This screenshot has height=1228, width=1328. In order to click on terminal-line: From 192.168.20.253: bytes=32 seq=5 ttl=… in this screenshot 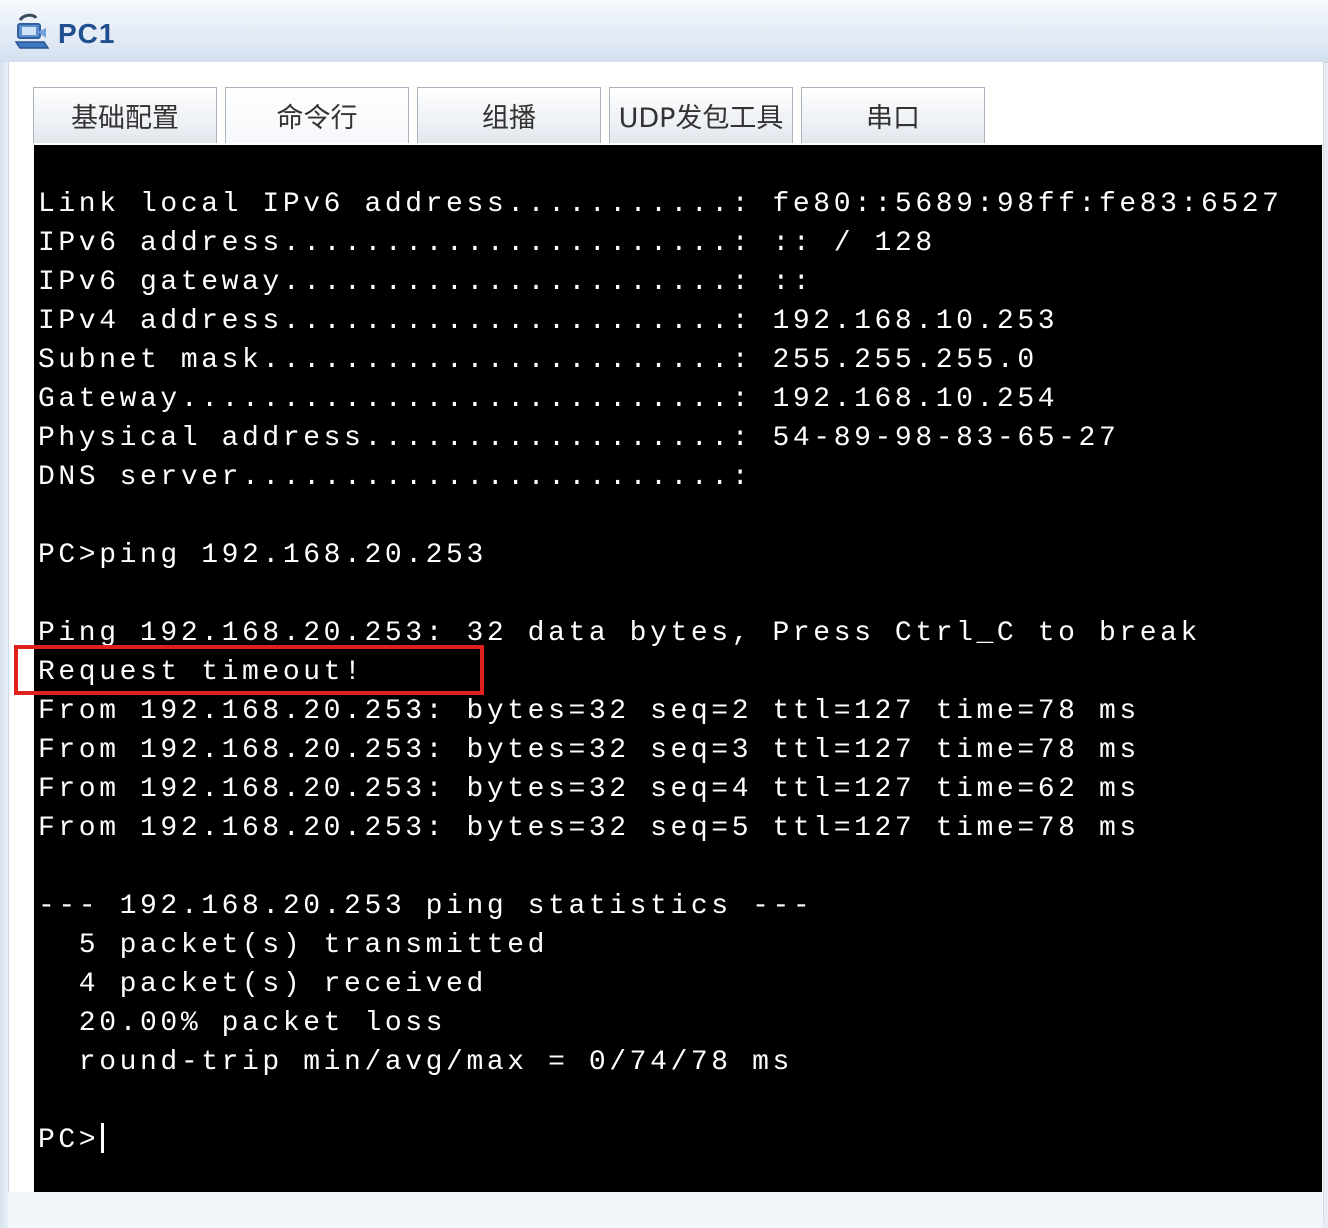, I will do `click(589, 828)`.